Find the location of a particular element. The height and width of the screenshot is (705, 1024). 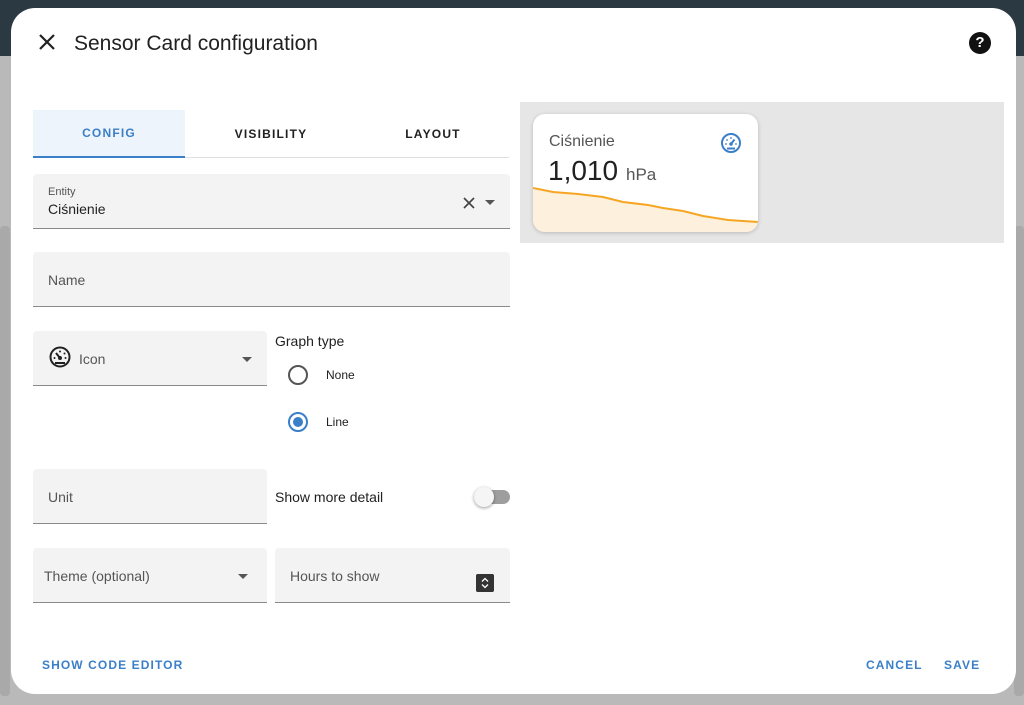

graph-type-label: Graph type is located at coordinates (310, 341).